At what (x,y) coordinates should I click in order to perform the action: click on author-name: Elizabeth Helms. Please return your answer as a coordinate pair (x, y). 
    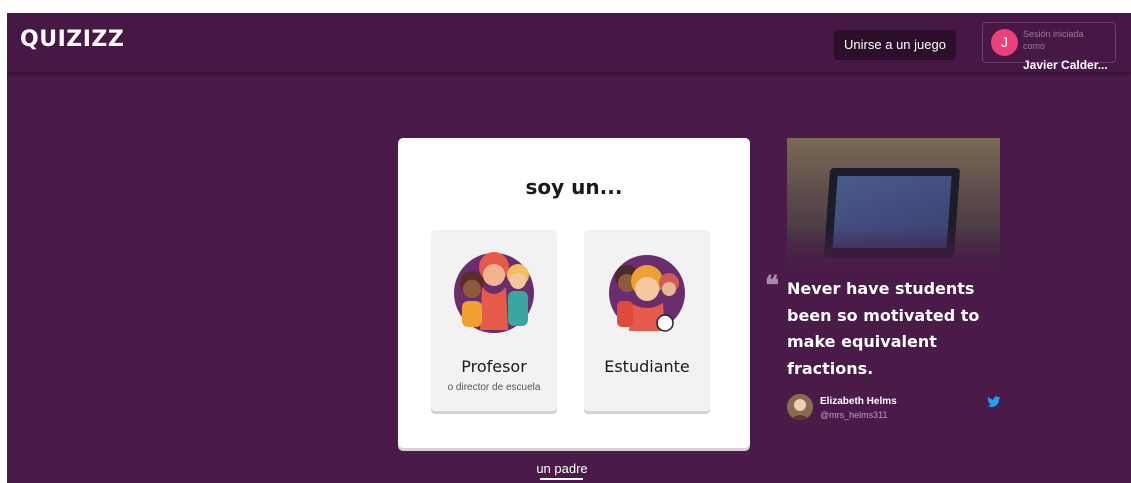
    Looking at the image, I should click on (858, 401).